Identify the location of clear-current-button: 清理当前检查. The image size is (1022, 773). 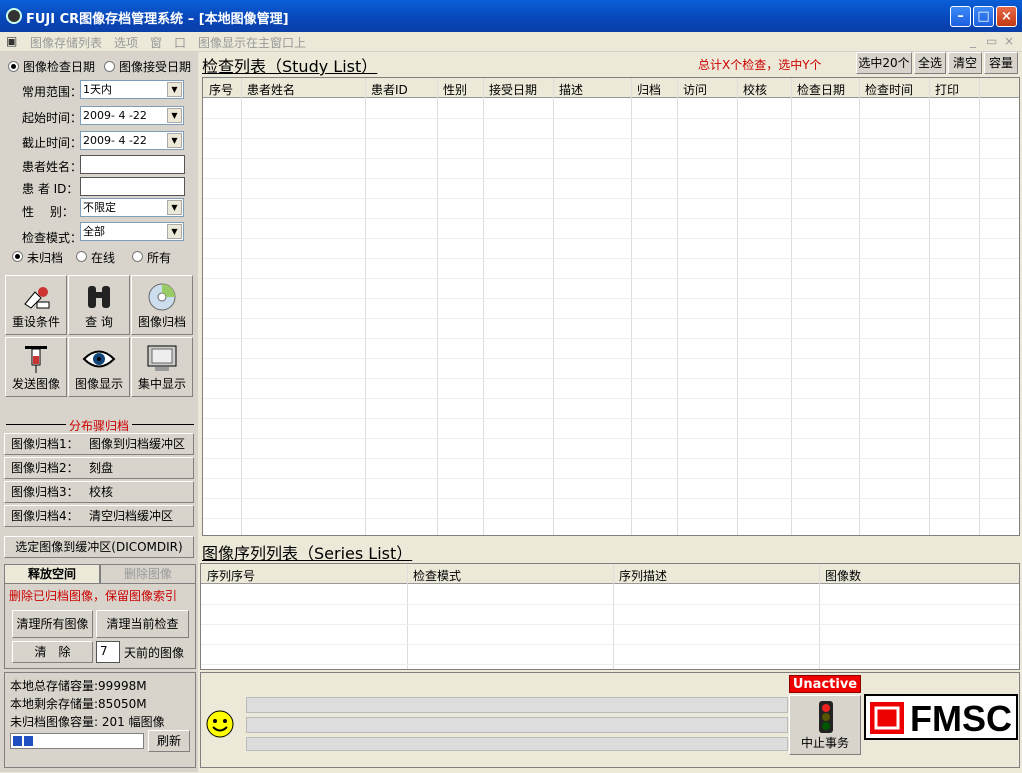
(142, 624).